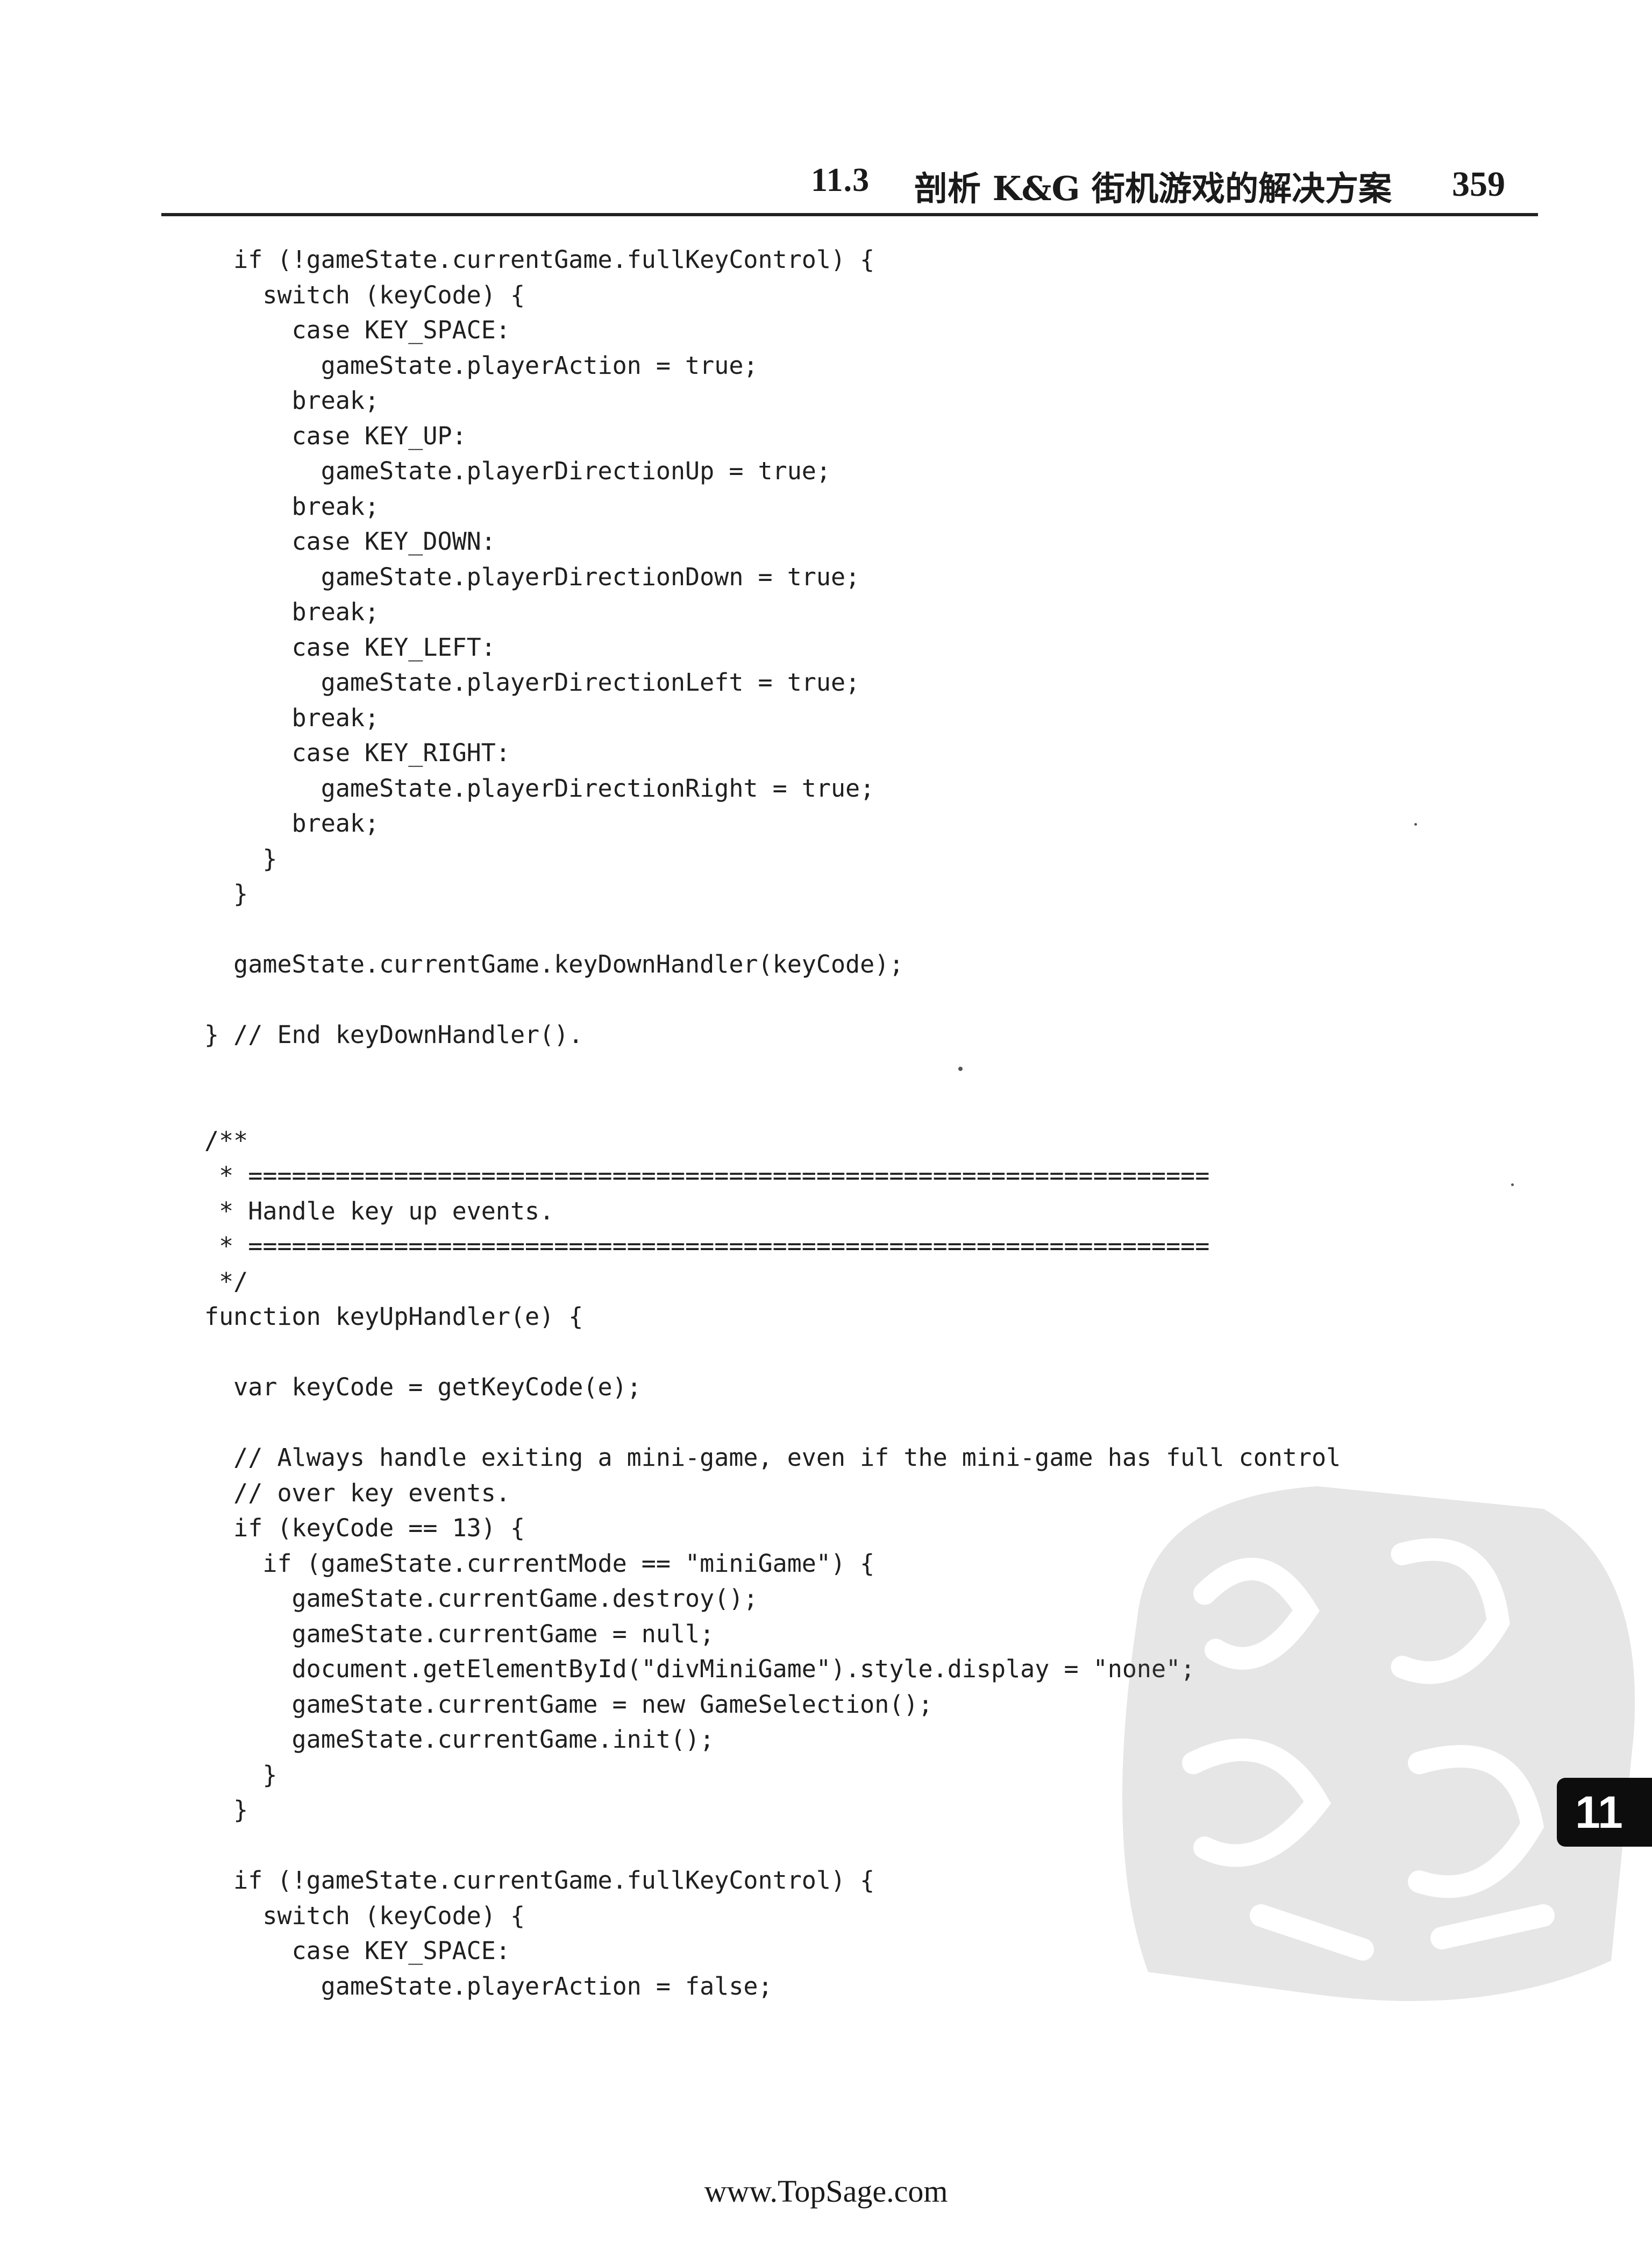  Describe the element at coordinates (849, 214) in the screenshot. I see `header-rule` at that location.